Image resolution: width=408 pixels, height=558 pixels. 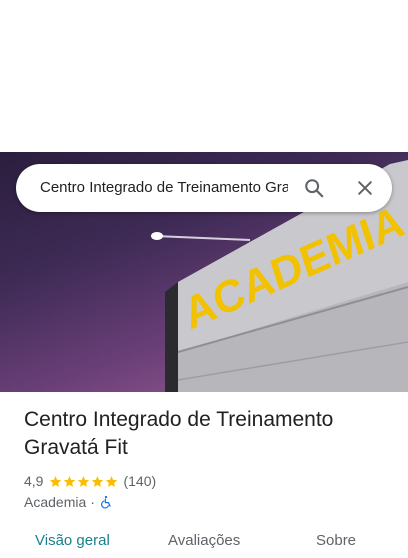 I want to click on rating-row: 4,9 (140), so click(x=90, y=481).